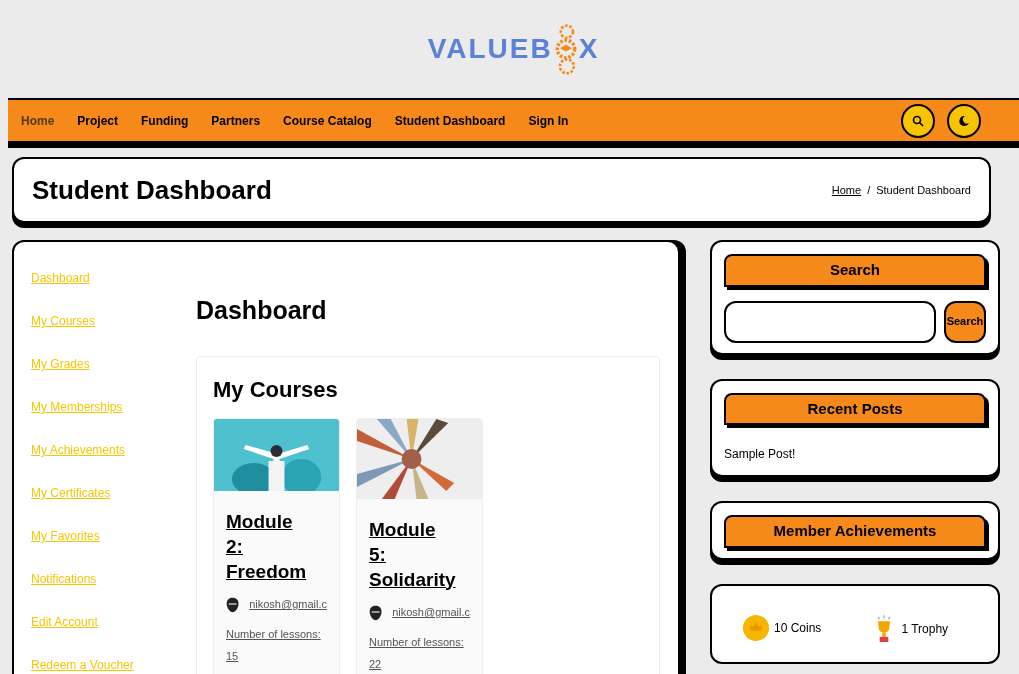 Image resolution: width=1019 pixels, height=674 pixels. Describe the element at coordinates (266, 546) in the screenshot. I see `course-title: Module 2: Freedom` at that location.